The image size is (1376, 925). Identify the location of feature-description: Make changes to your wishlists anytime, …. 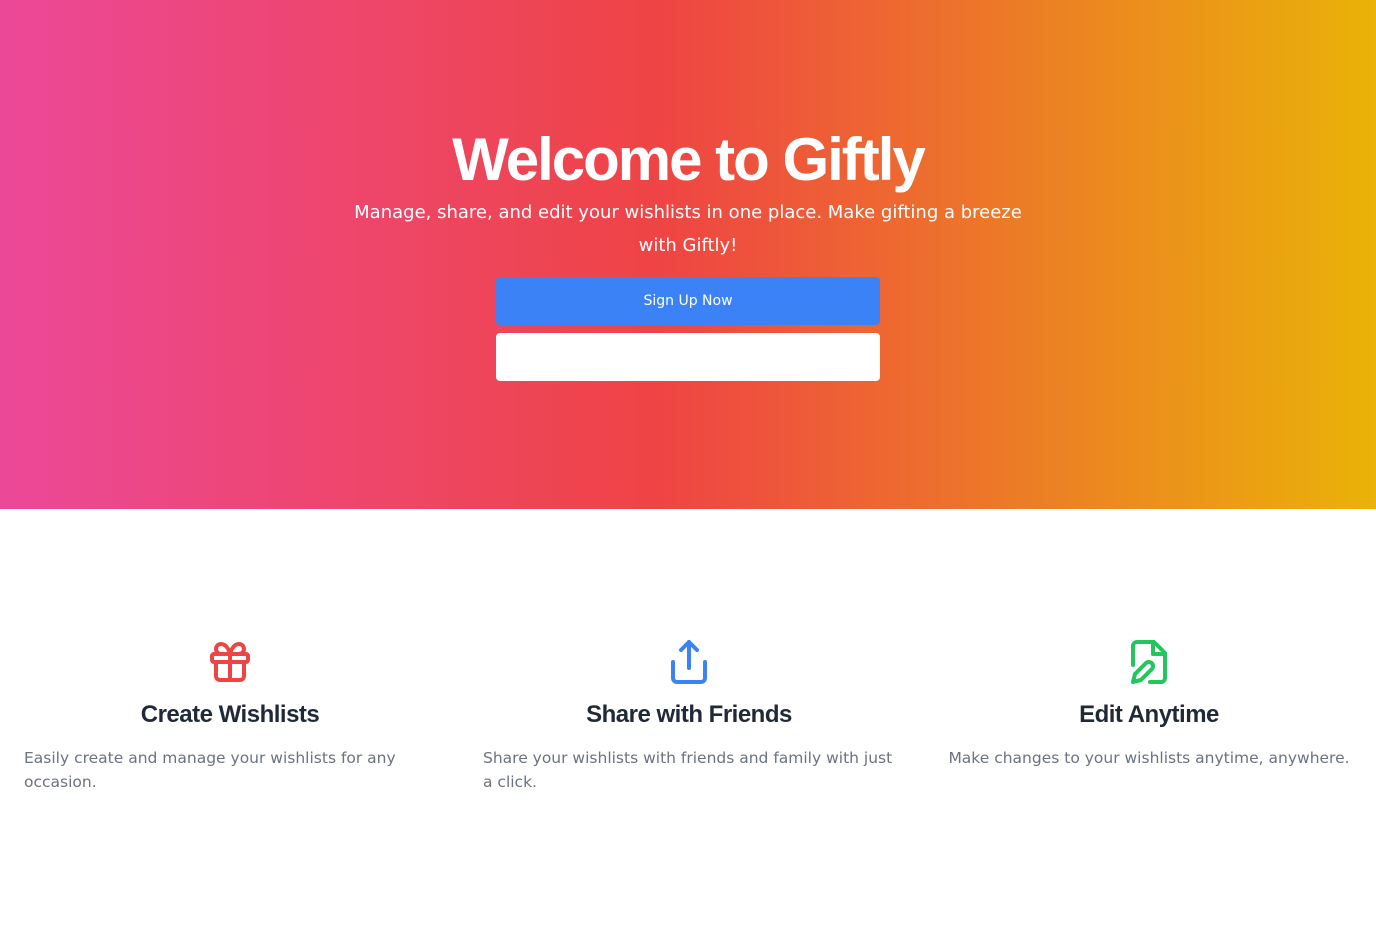
(1149, 758).